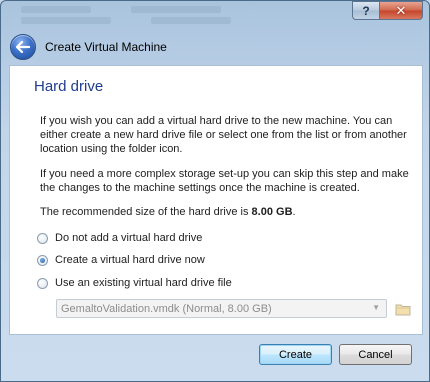 The height and width of the screenshot is (382, 430). Describe the element at coordinates (42, 283) in the screenshot. I see `radio-existing-disk` at that location.